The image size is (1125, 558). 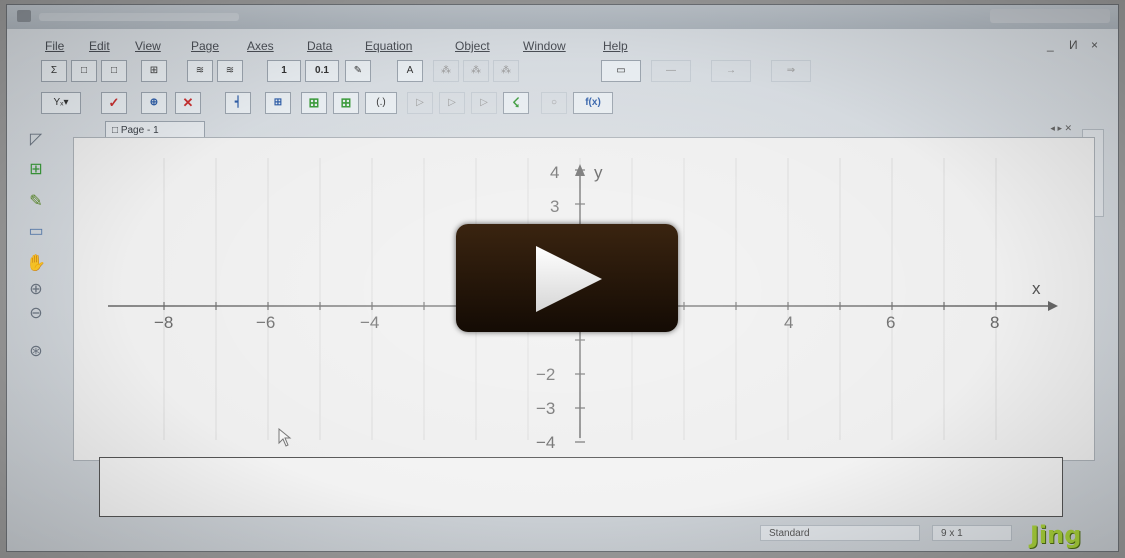 What do you see at coordinates (420, 103) in the screenshot?
I see `trace-icon: ▷` at bounding box center [420, 103].